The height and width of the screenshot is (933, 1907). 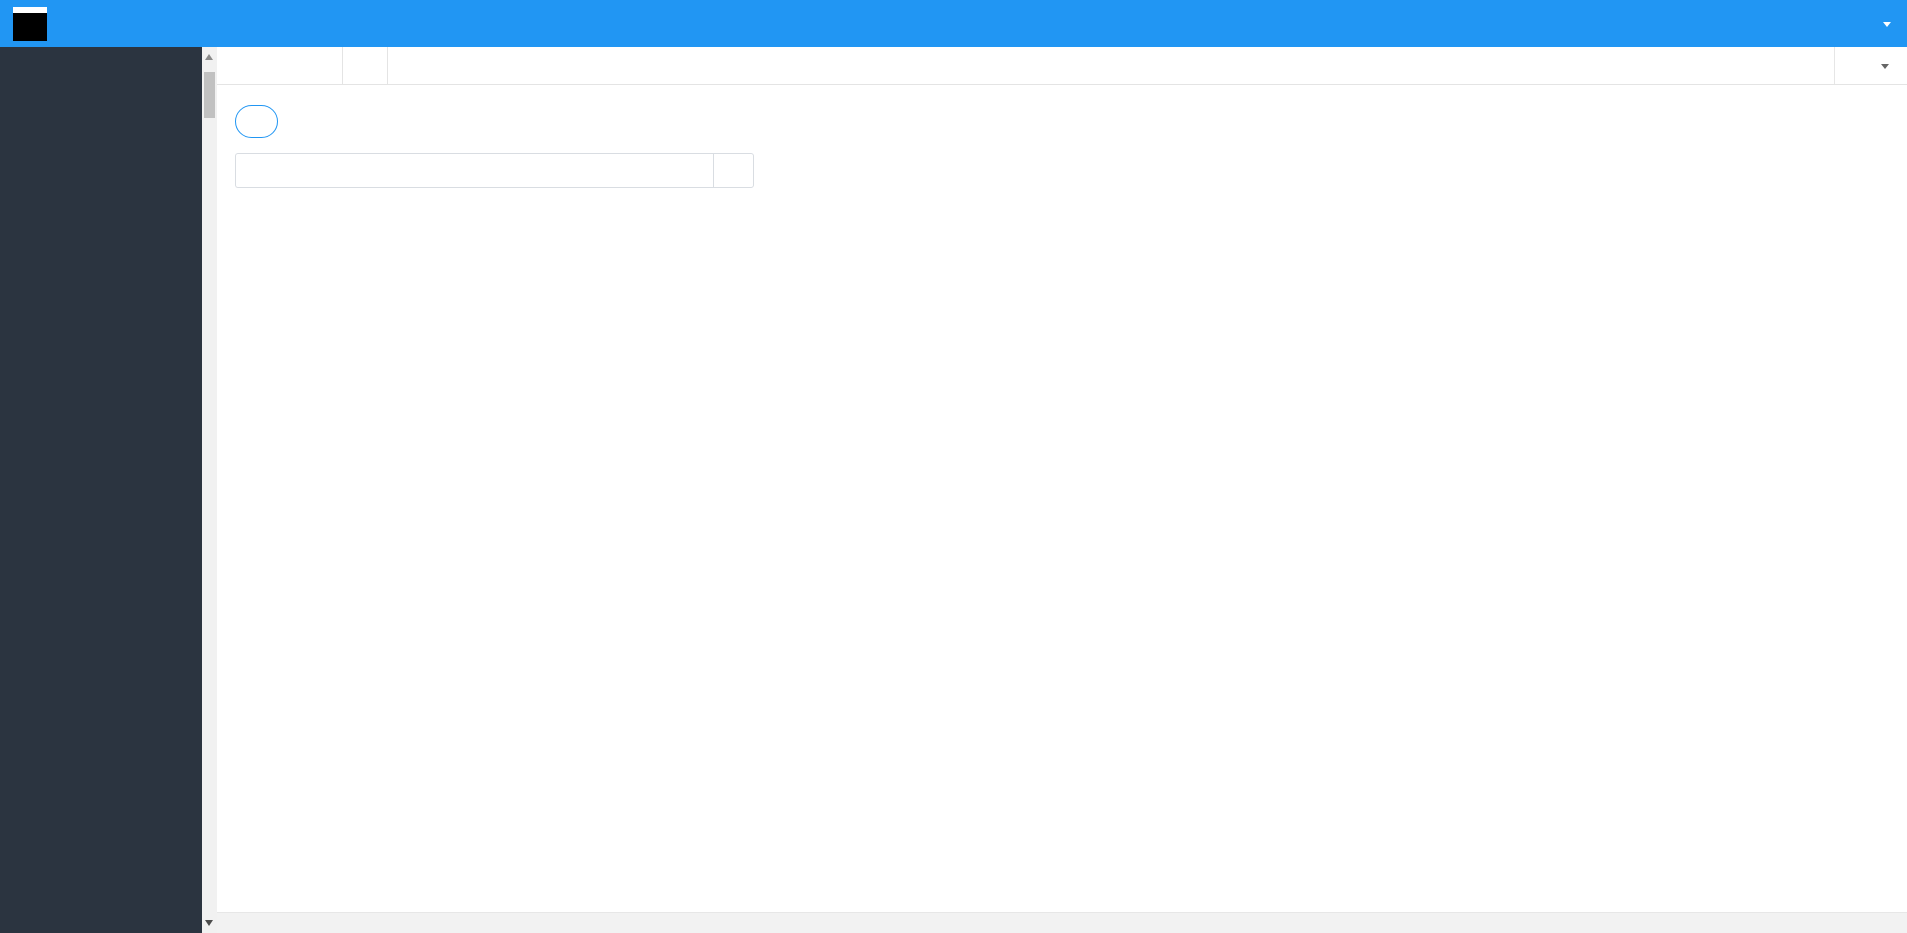 I want to click on tab-system-settings, so click(x=320, y=65).